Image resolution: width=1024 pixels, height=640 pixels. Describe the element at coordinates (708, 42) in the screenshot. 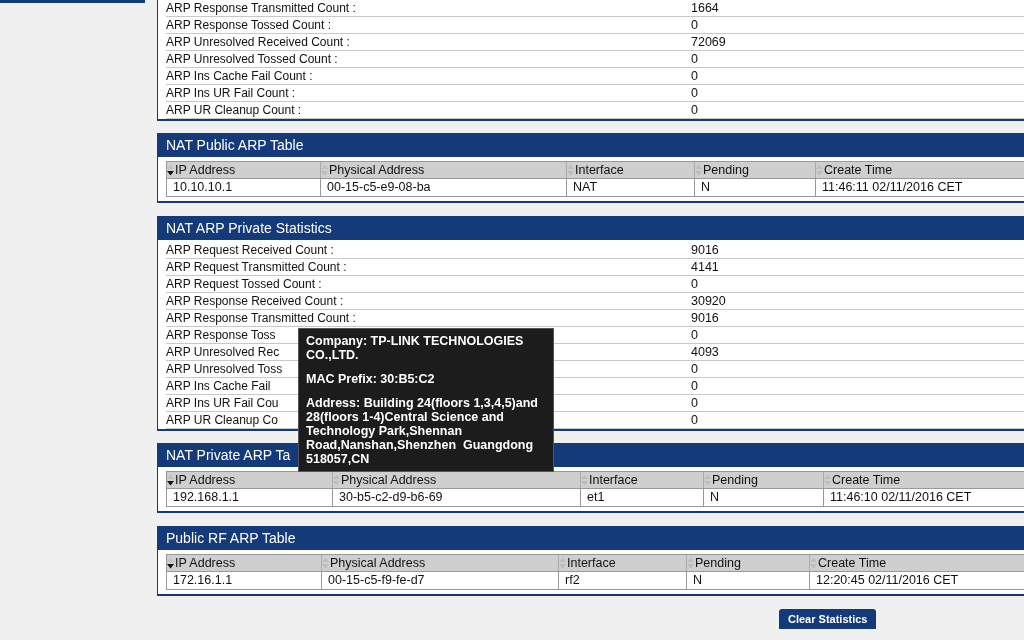

I see `stat-value: 72069` at that location.